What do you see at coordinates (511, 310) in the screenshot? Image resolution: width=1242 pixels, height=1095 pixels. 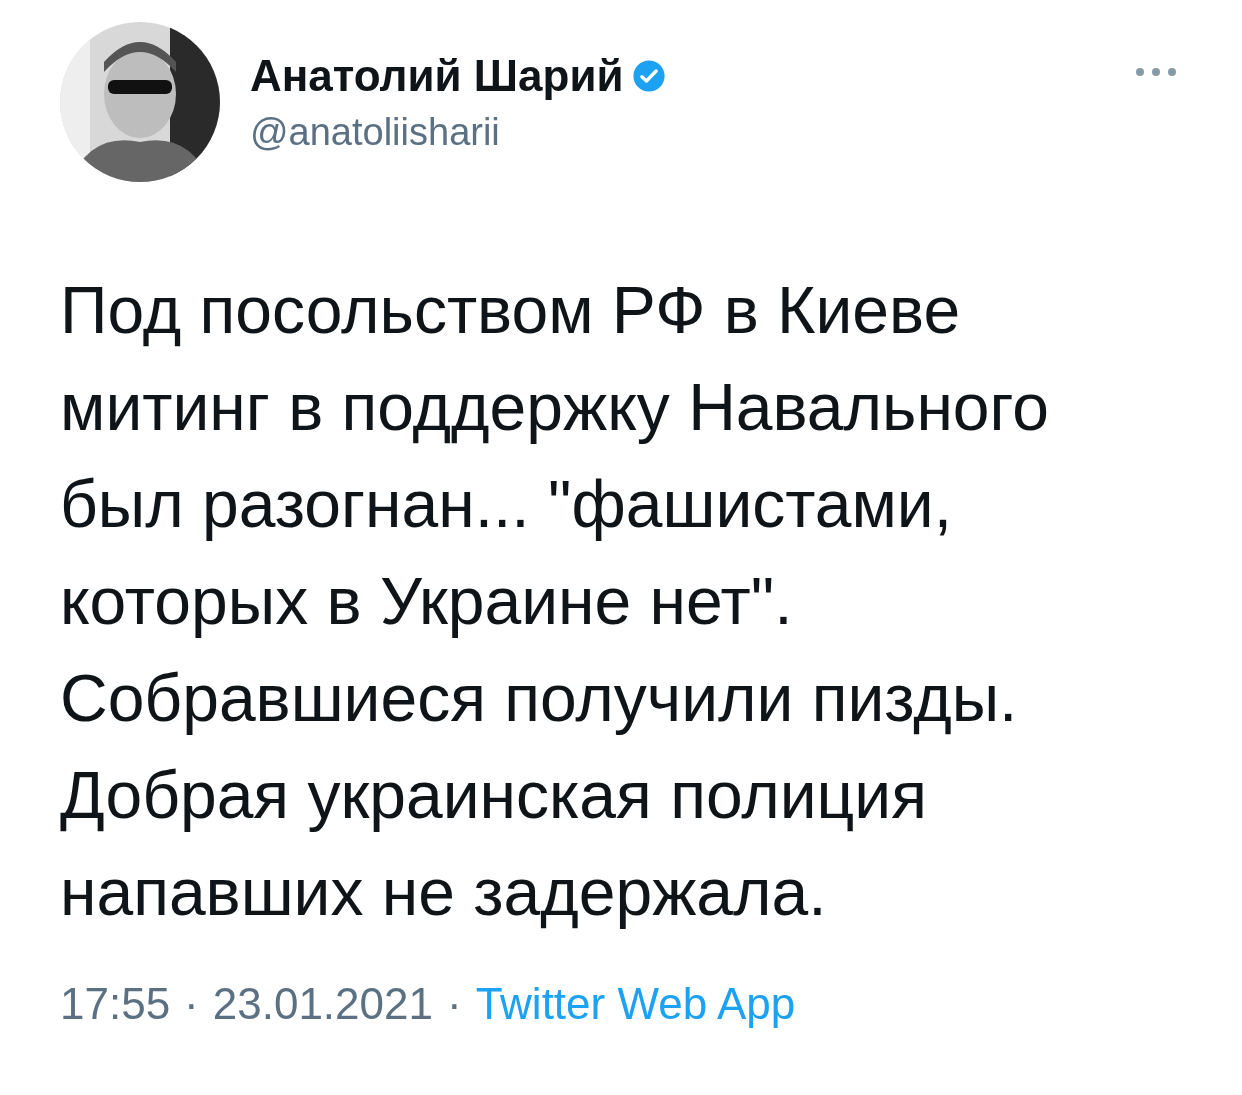 I see `tweet-text-line: Под посольством РФ в Киеве` at bounding box center [511, 310].